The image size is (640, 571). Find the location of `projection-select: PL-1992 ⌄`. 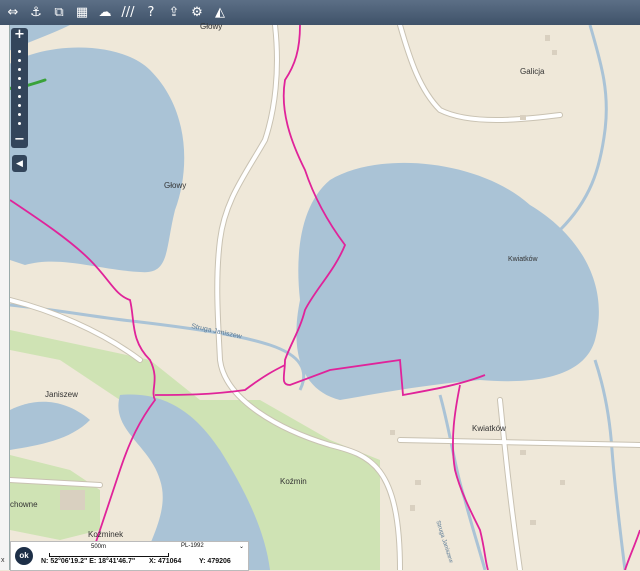

projection-select: PL-1992 ⌄ is located at coordinates (213, 548).